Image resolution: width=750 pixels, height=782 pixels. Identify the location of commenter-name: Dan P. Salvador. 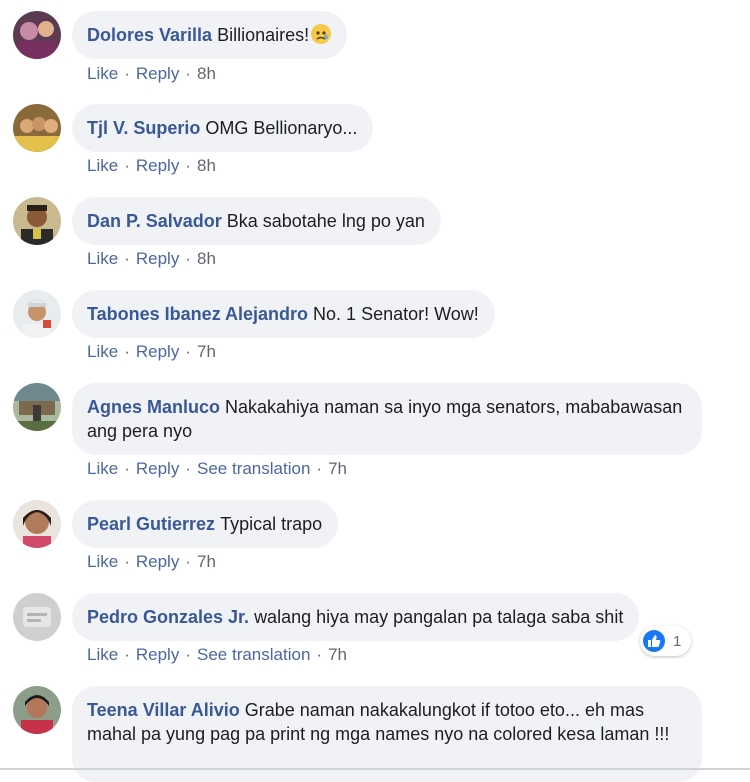
(154, 221).